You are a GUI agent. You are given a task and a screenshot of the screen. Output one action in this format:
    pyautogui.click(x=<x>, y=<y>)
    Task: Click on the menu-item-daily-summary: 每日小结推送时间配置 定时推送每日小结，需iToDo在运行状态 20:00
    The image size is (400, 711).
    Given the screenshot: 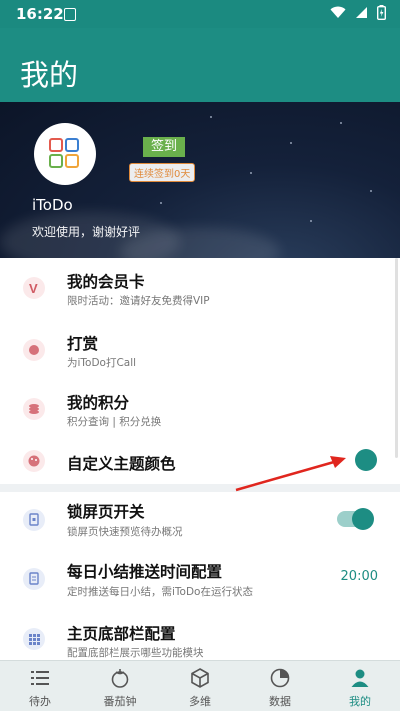 What is the action you would take?
    pyautogui.click(x=200, y=579)
    